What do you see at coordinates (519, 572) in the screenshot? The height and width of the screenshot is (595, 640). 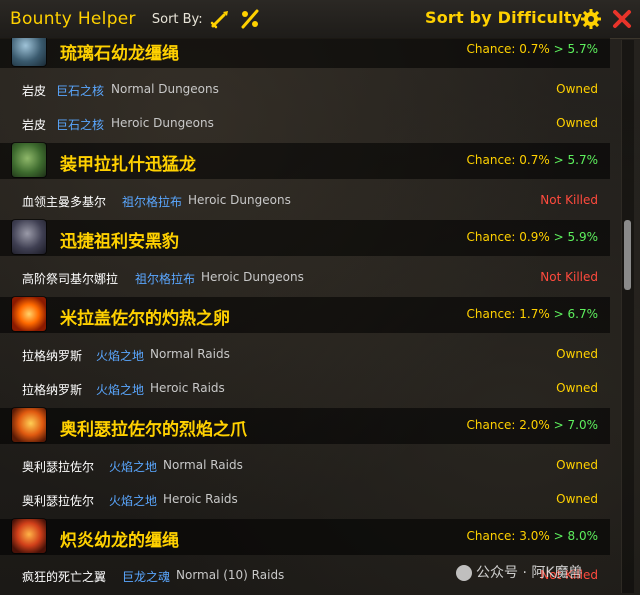 I see `watermark: 公众号 · 阿K魔兽` at bounding box center [519, 572].